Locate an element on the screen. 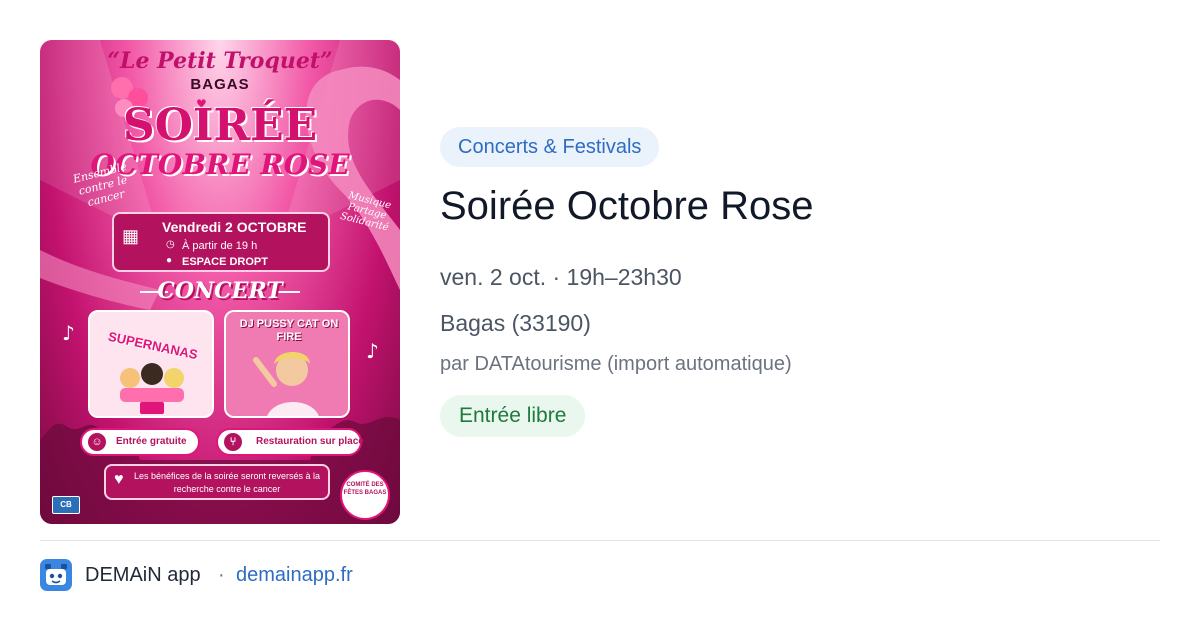 Image resolution: width=1200 pixels, height=630 pixels. dj-portrait-illustration is located at coordinates (286, 384).